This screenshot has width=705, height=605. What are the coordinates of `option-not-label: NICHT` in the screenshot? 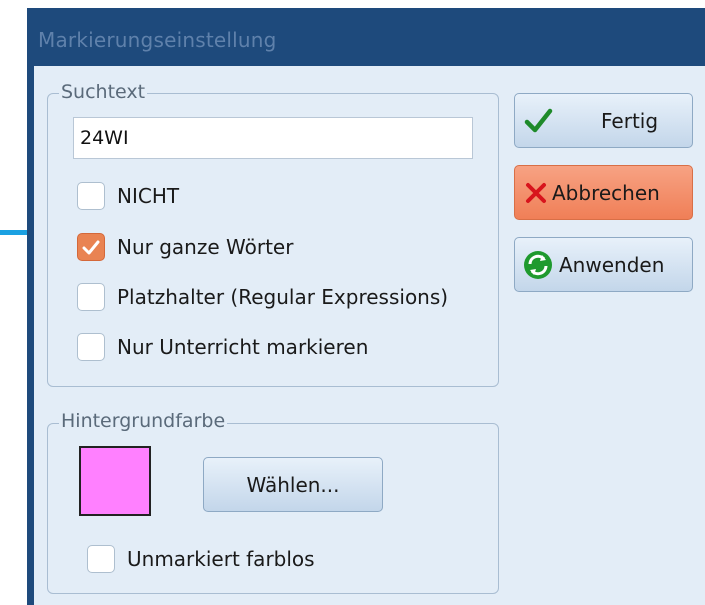 It's located at (148, 196).